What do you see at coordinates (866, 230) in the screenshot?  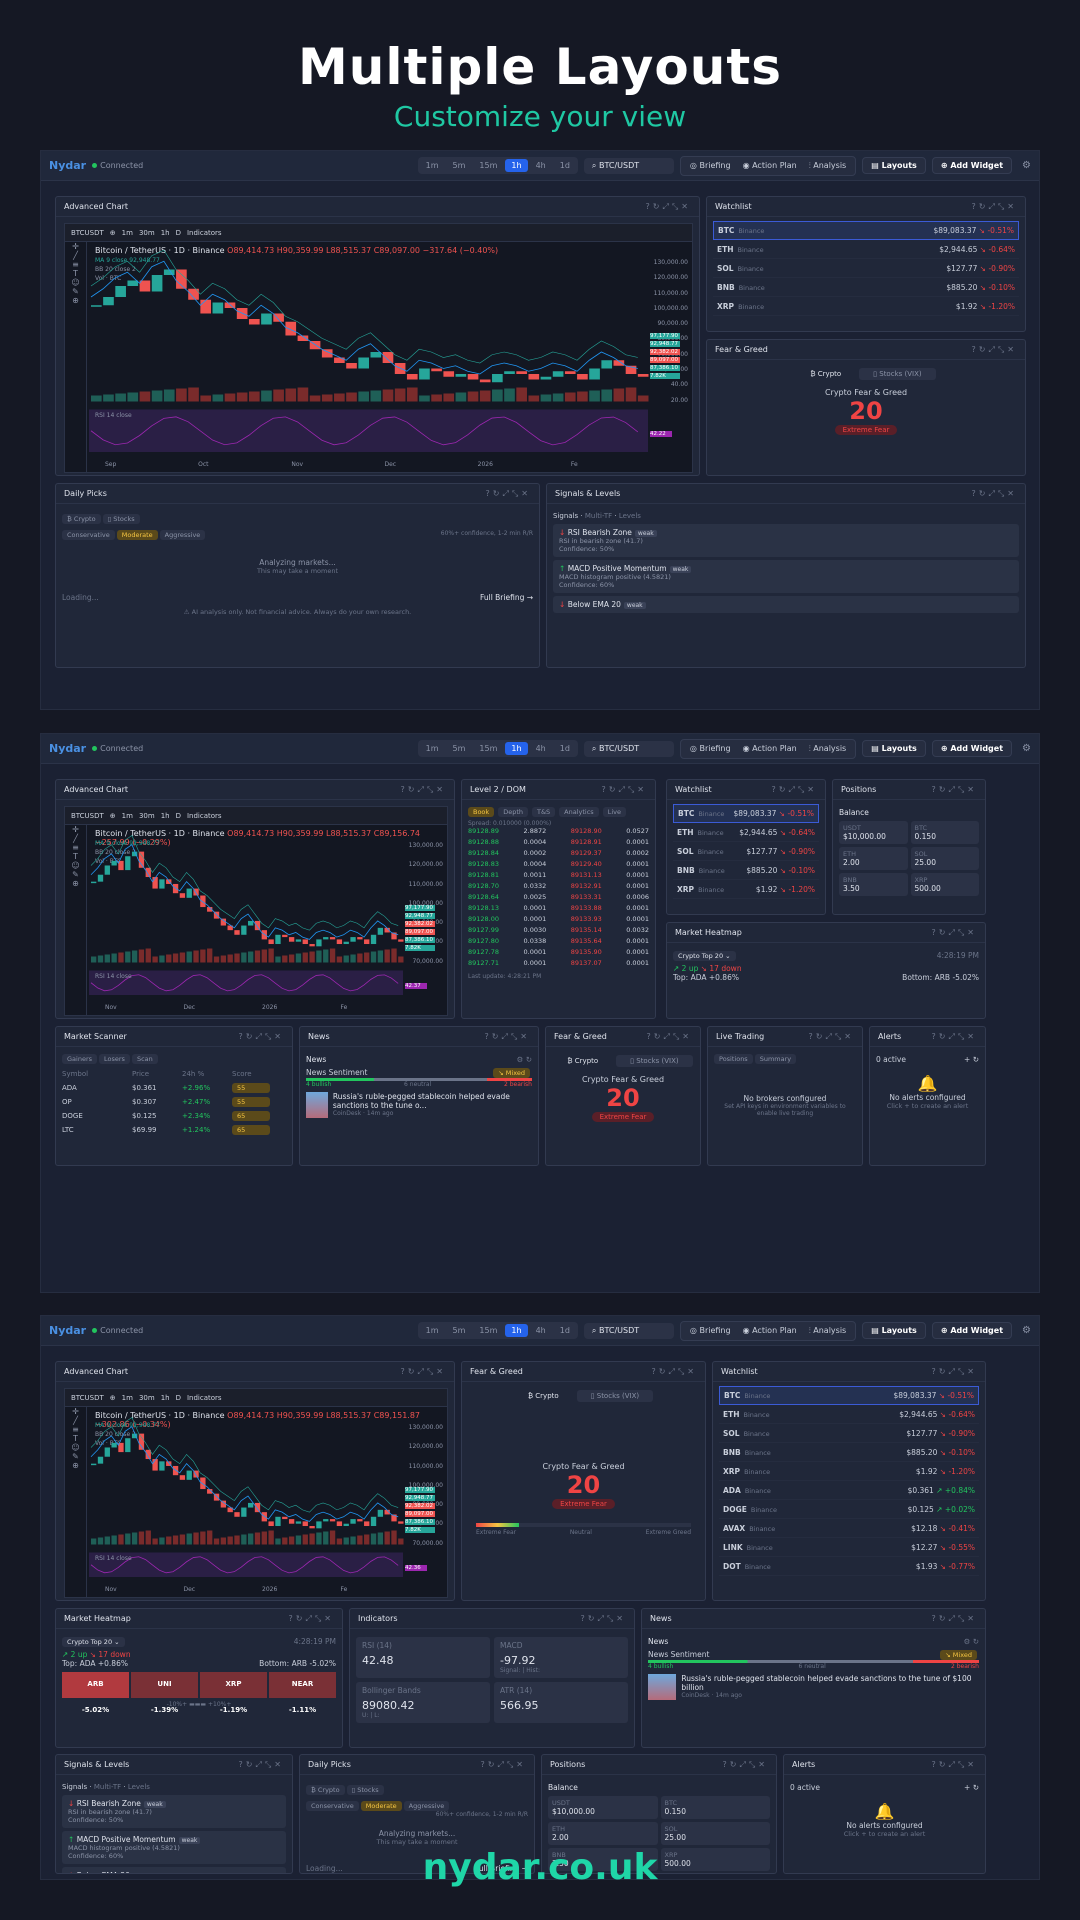 I see `watchlist-row-btc: BTC Binance $89,083.37 ↘ -0.51%` at bounding box center [866, 230].